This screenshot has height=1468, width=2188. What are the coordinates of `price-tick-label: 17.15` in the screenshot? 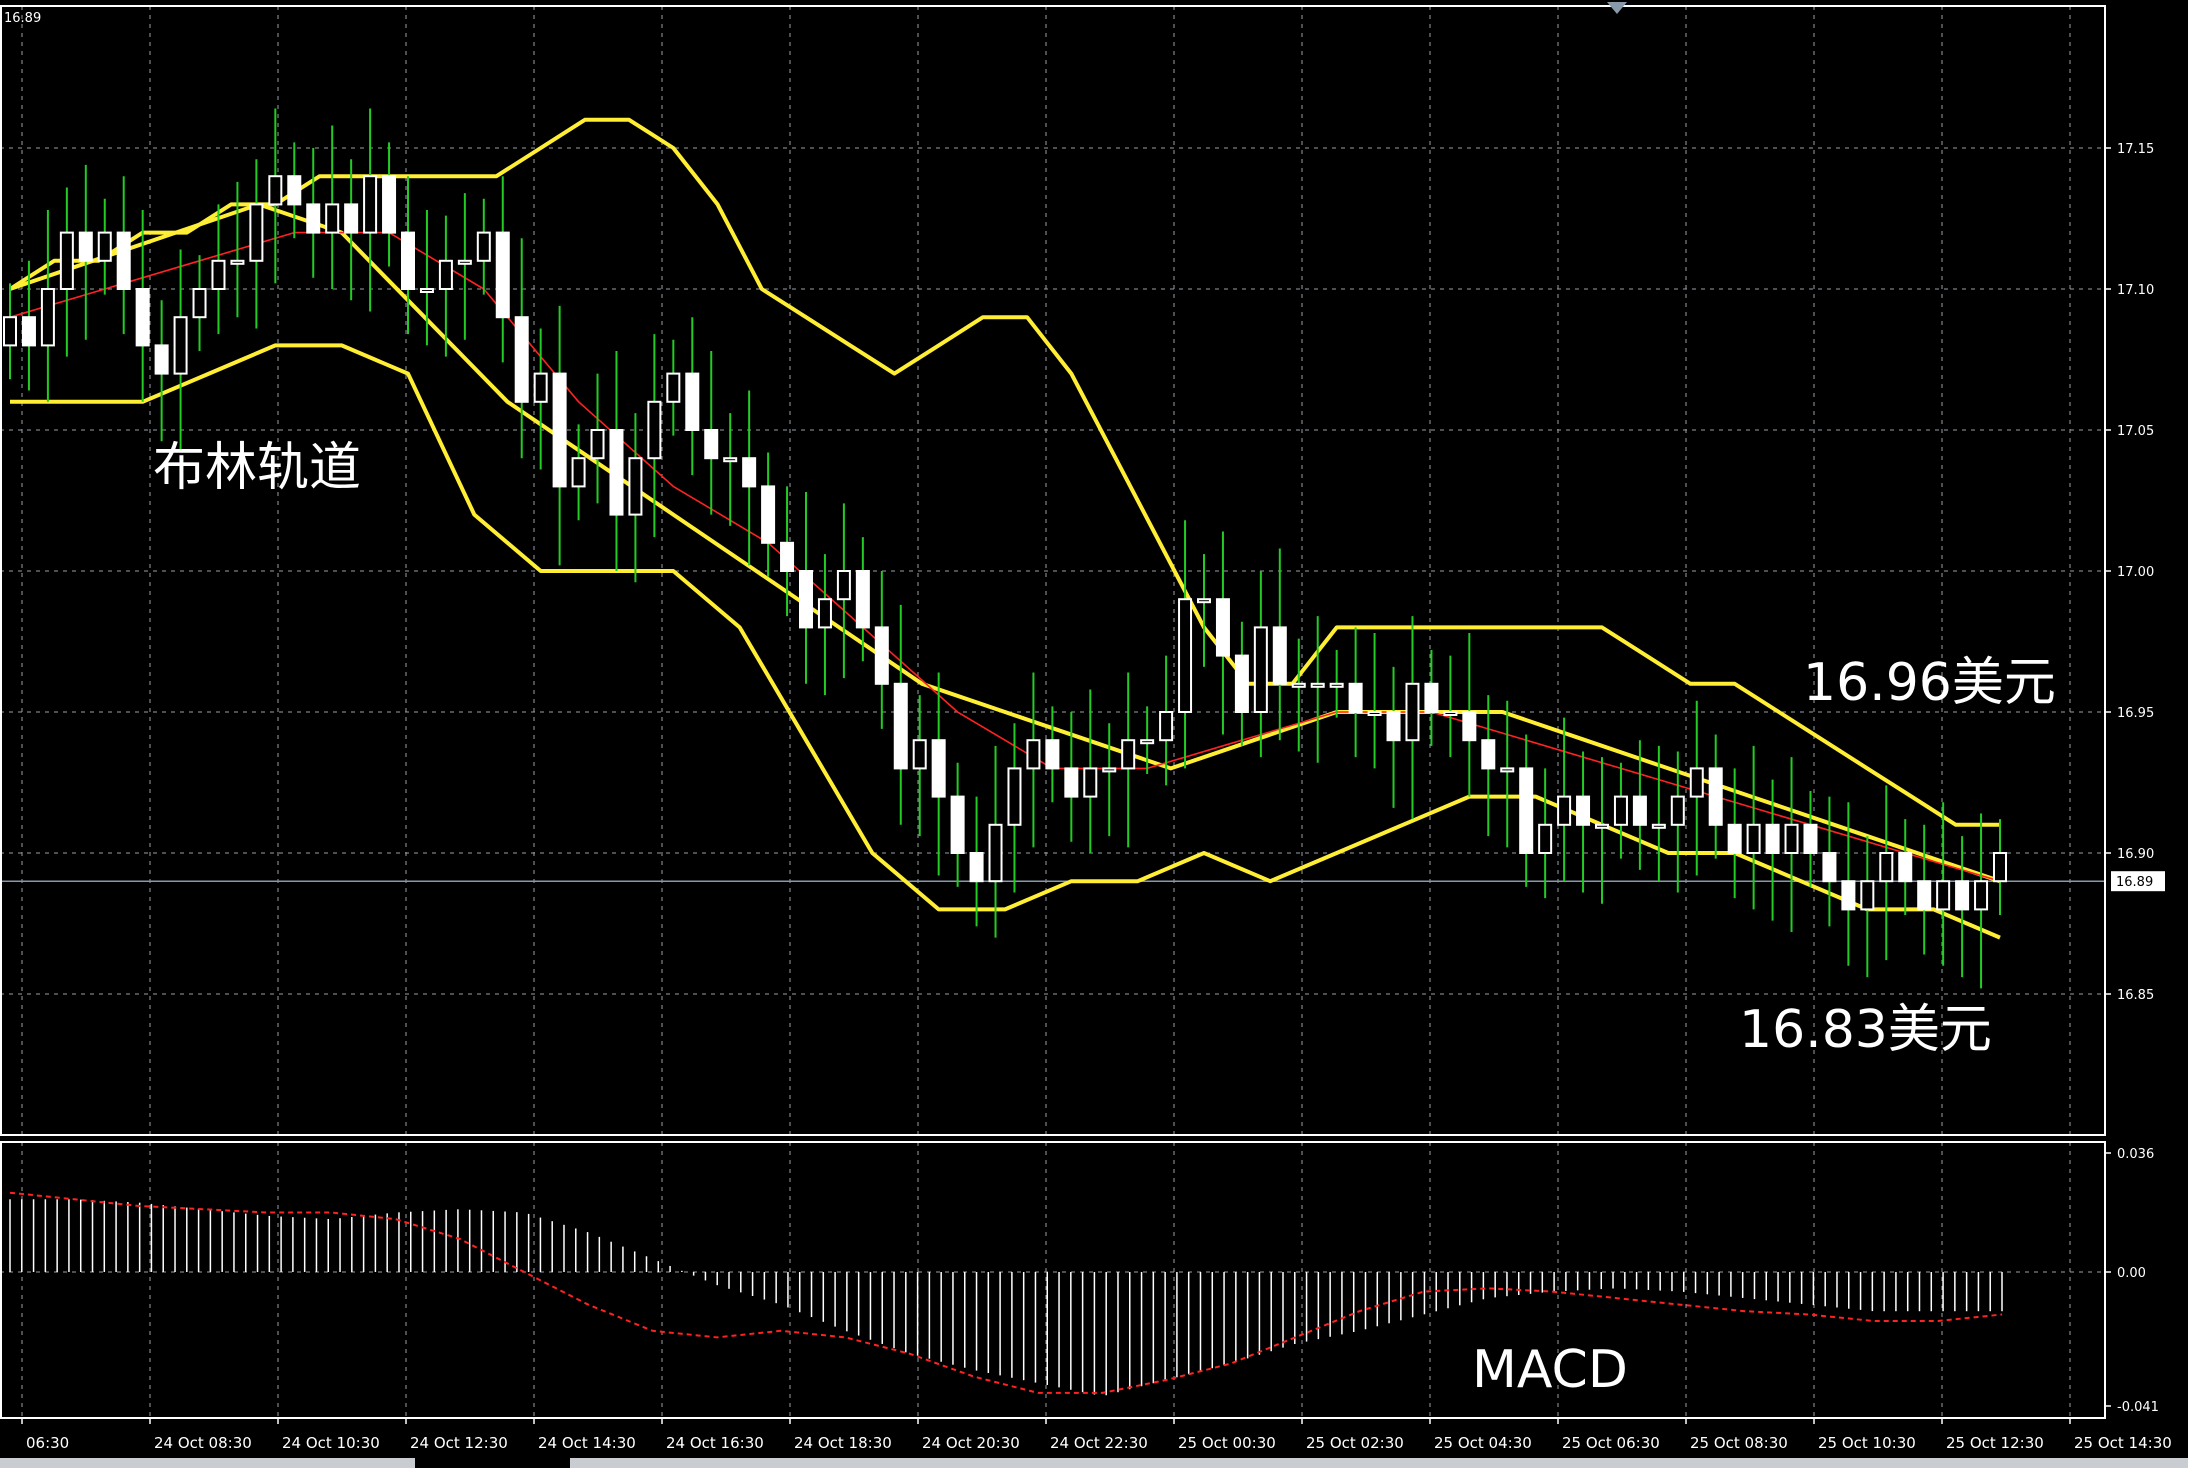 It's located at (2135, 149).